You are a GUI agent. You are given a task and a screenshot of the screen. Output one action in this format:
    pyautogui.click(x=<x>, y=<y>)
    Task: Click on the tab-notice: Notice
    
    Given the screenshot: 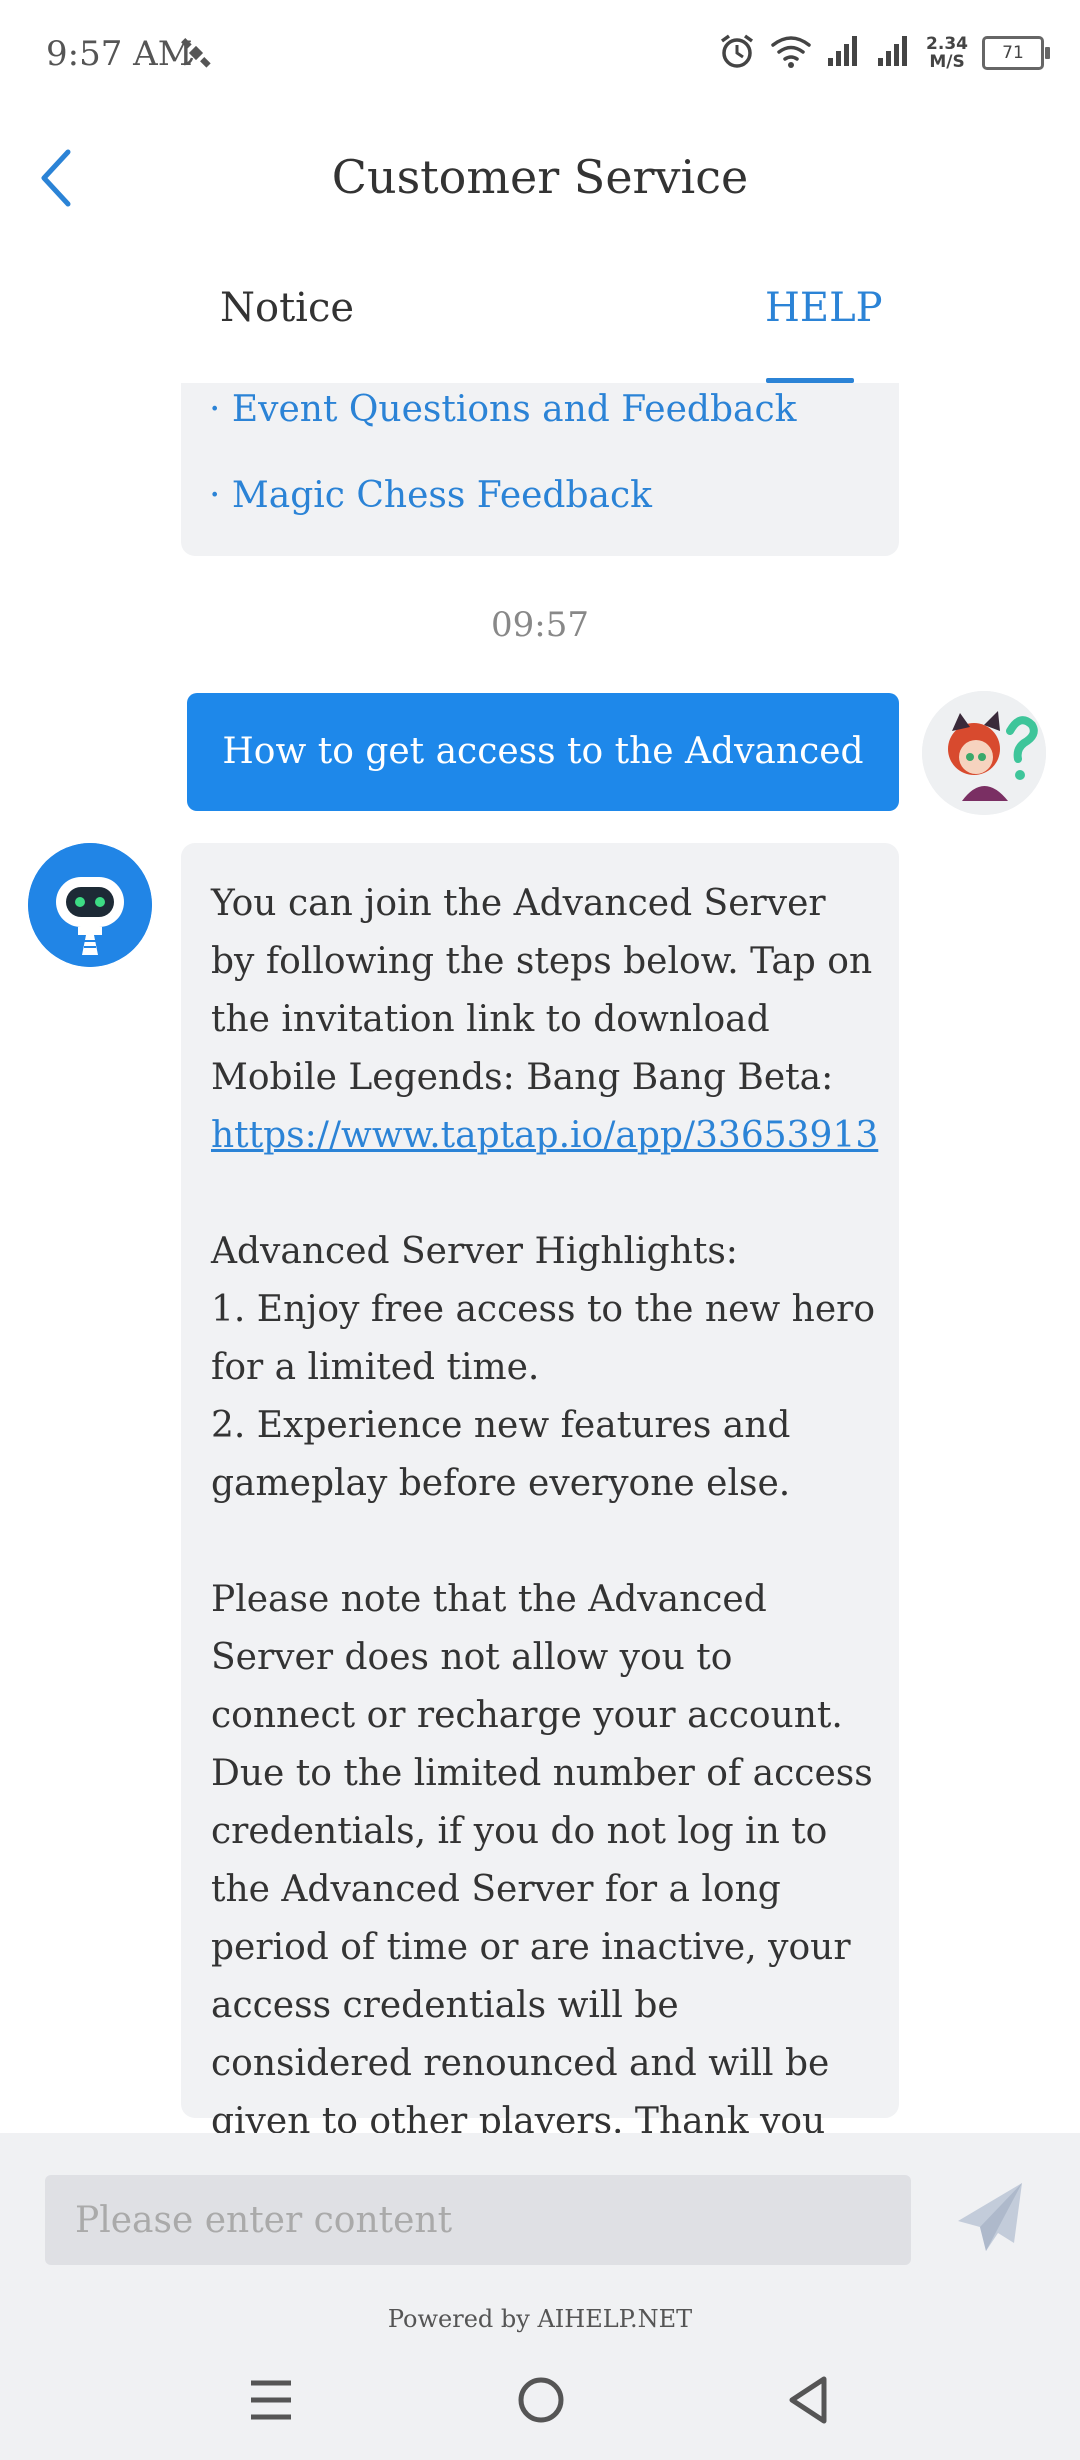 What is the action you would take?
    pyautogui.click(x=287, y=308)
    